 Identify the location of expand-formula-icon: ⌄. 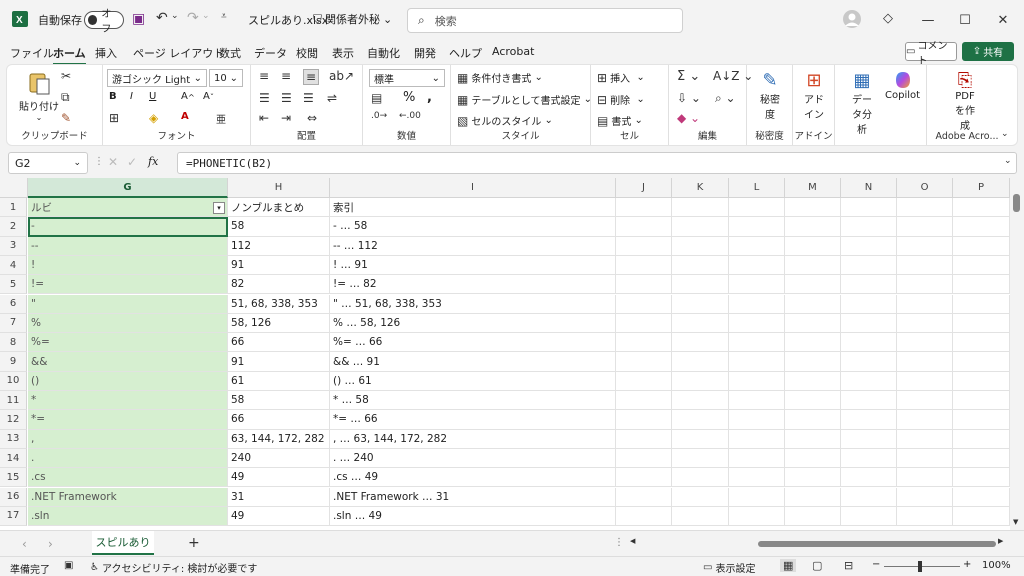
(1008, 161).